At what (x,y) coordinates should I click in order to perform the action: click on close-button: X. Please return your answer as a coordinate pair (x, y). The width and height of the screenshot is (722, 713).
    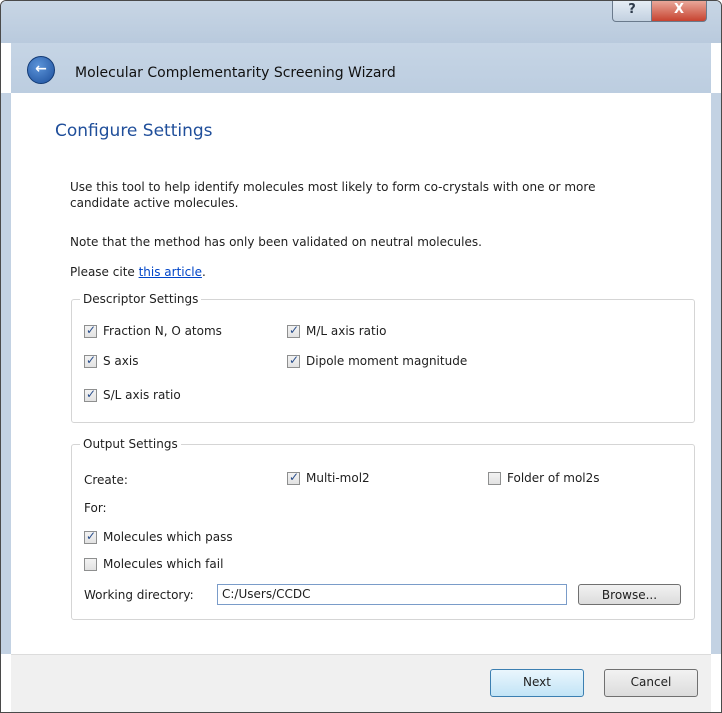
    Looking at the image, I should click on (679, 11).